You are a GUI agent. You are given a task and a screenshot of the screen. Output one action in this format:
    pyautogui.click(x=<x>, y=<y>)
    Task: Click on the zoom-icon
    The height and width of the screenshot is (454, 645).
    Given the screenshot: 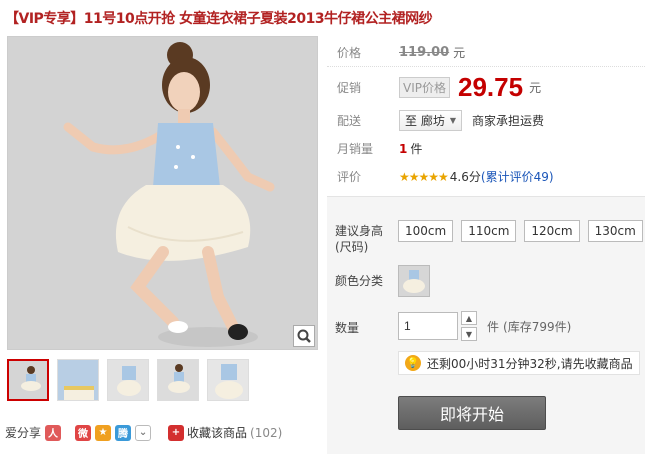 What is the action you would take?
    pyautogui.click(x=304, y=336)
    